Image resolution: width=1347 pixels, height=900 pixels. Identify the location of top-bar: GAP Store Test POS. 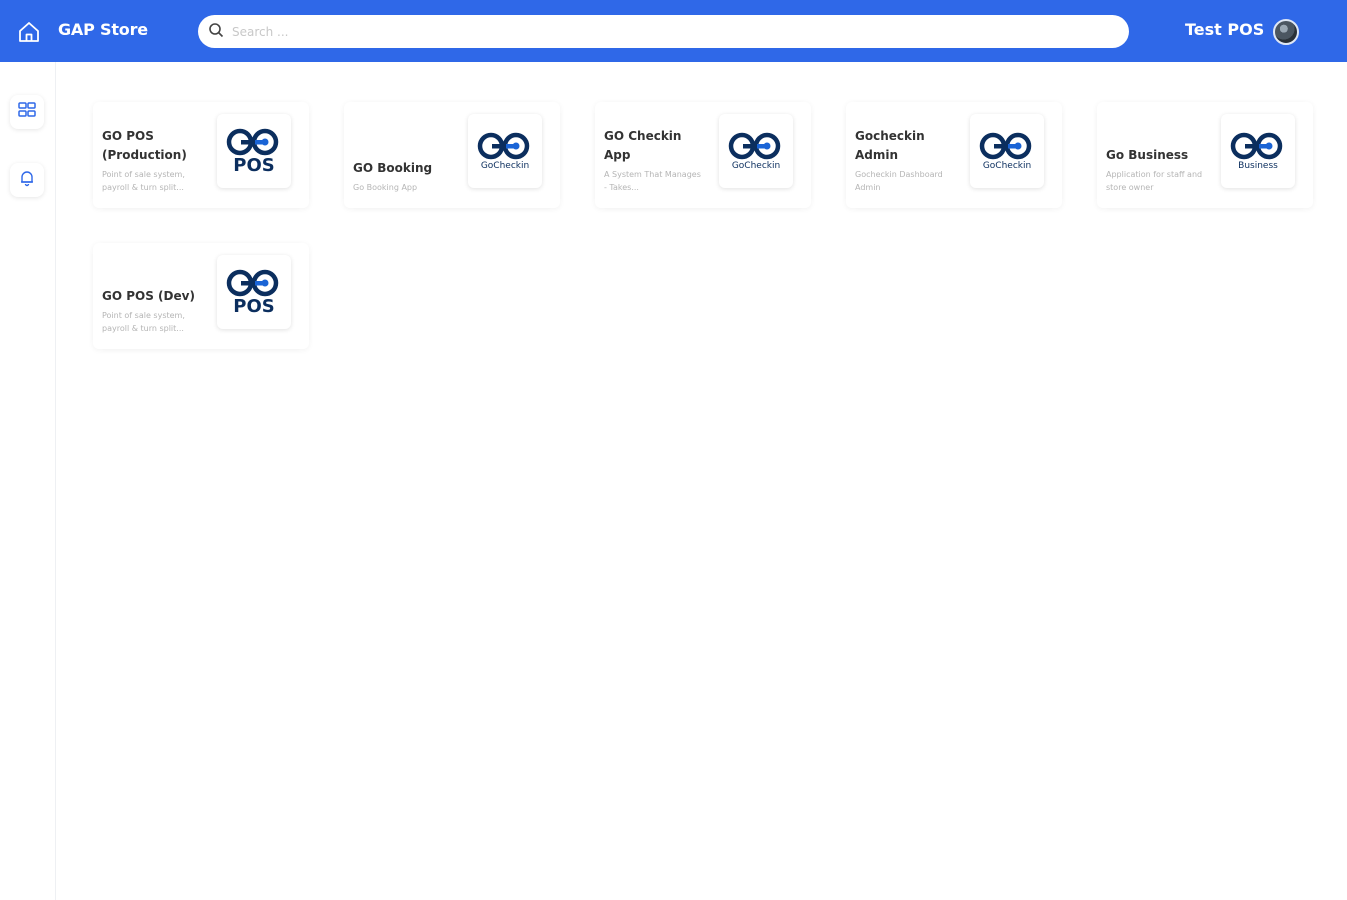
(673, 31).